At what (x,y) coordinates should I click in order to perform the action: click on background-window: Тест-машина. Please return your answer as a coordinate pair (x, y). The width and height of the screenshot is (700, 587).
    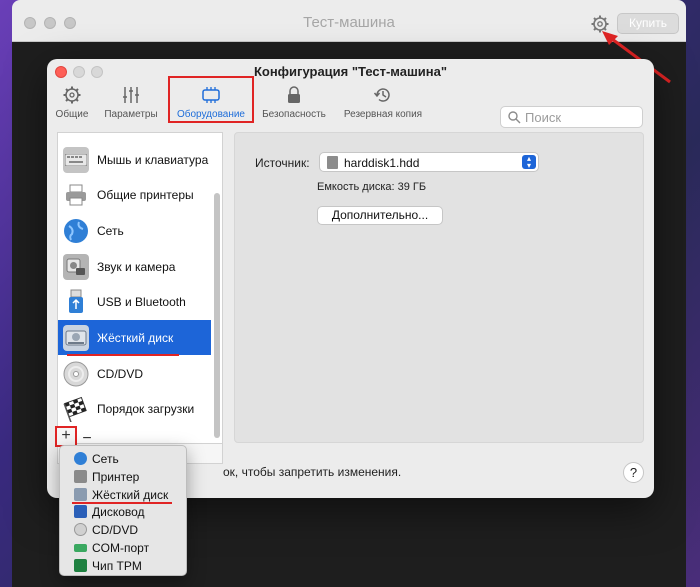
    Looking at the image, I should click on (349, 21).